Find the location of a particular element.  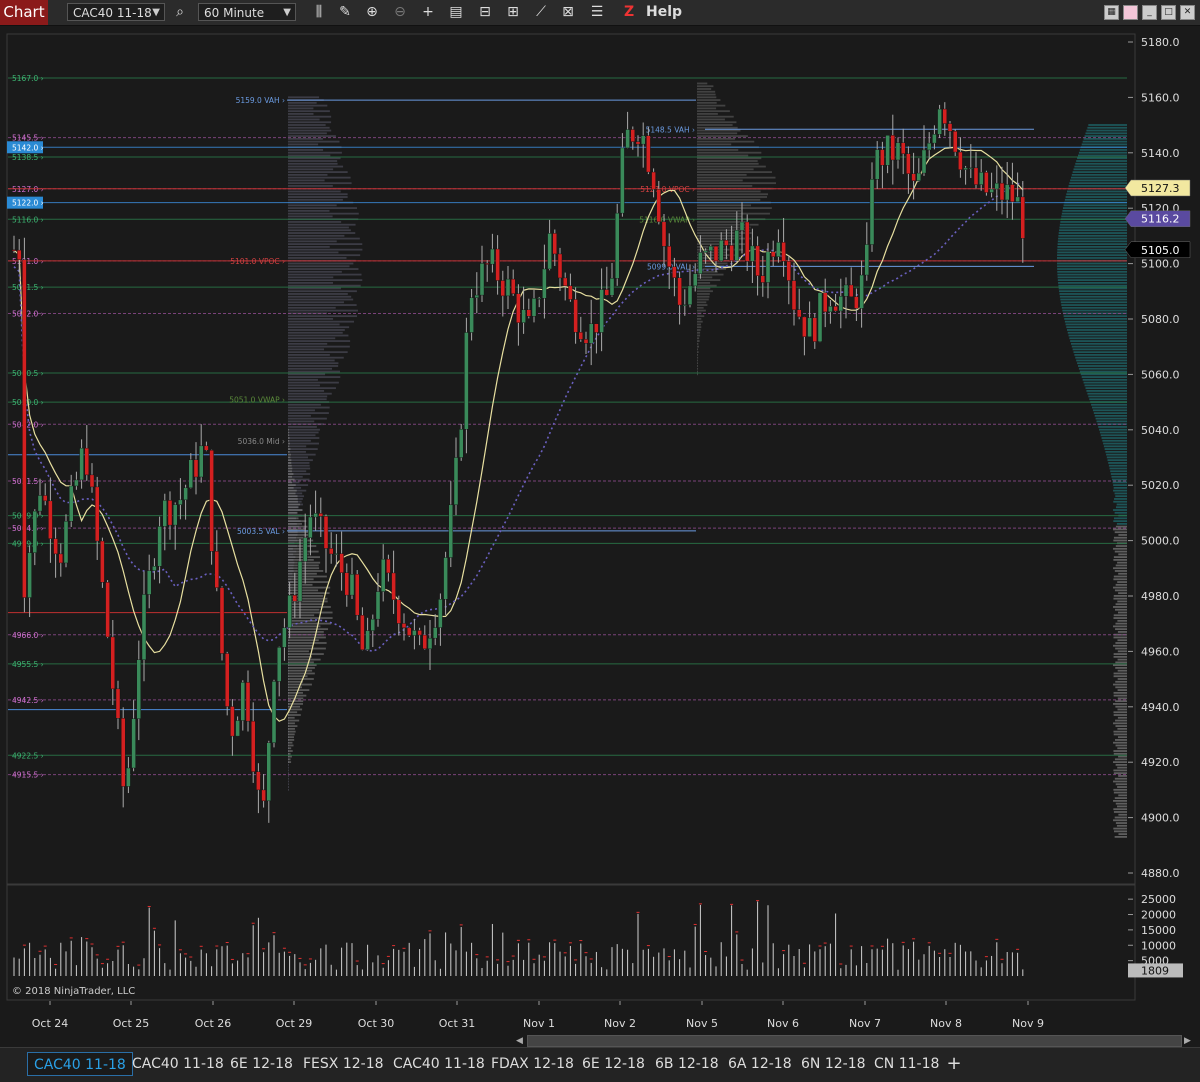

scroll-left-icon: ◀ is located at coordinates (521, 1041).